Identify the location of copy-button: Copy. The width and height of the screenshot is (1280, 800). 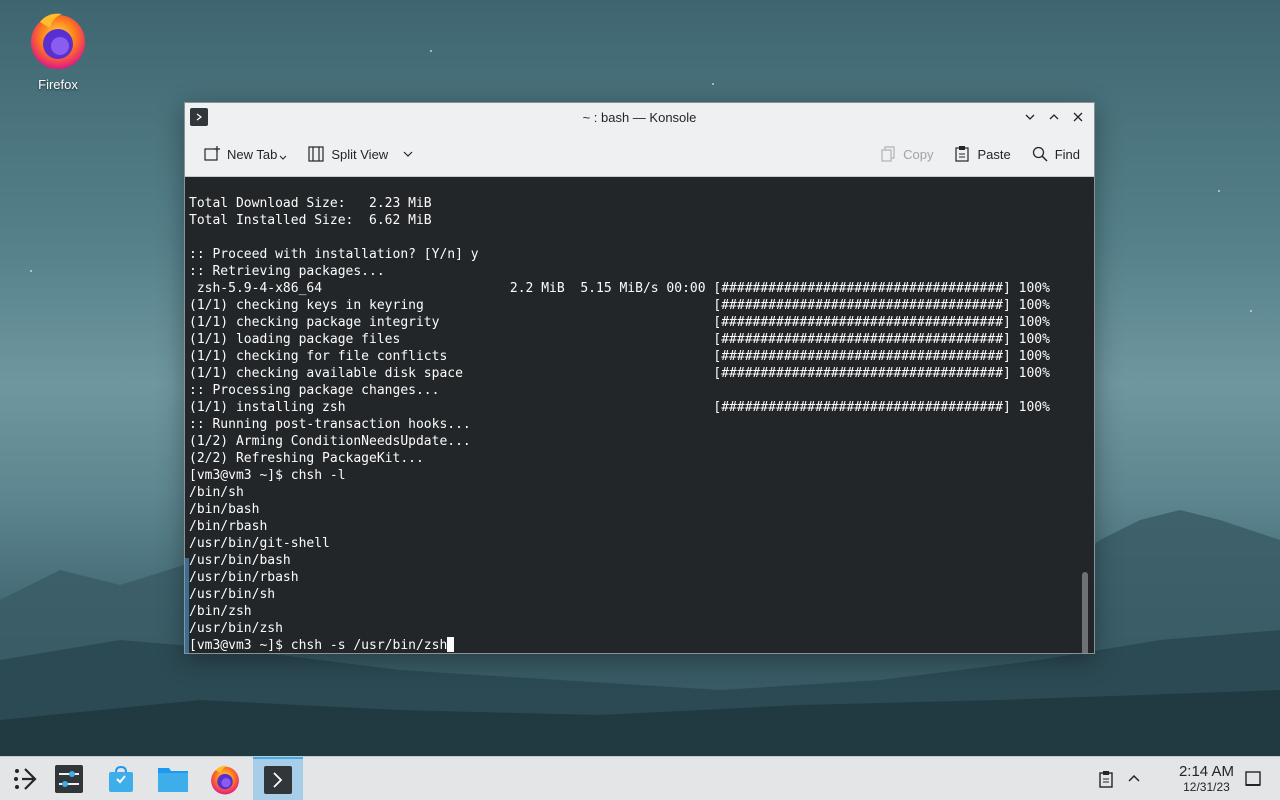
(906, 154).